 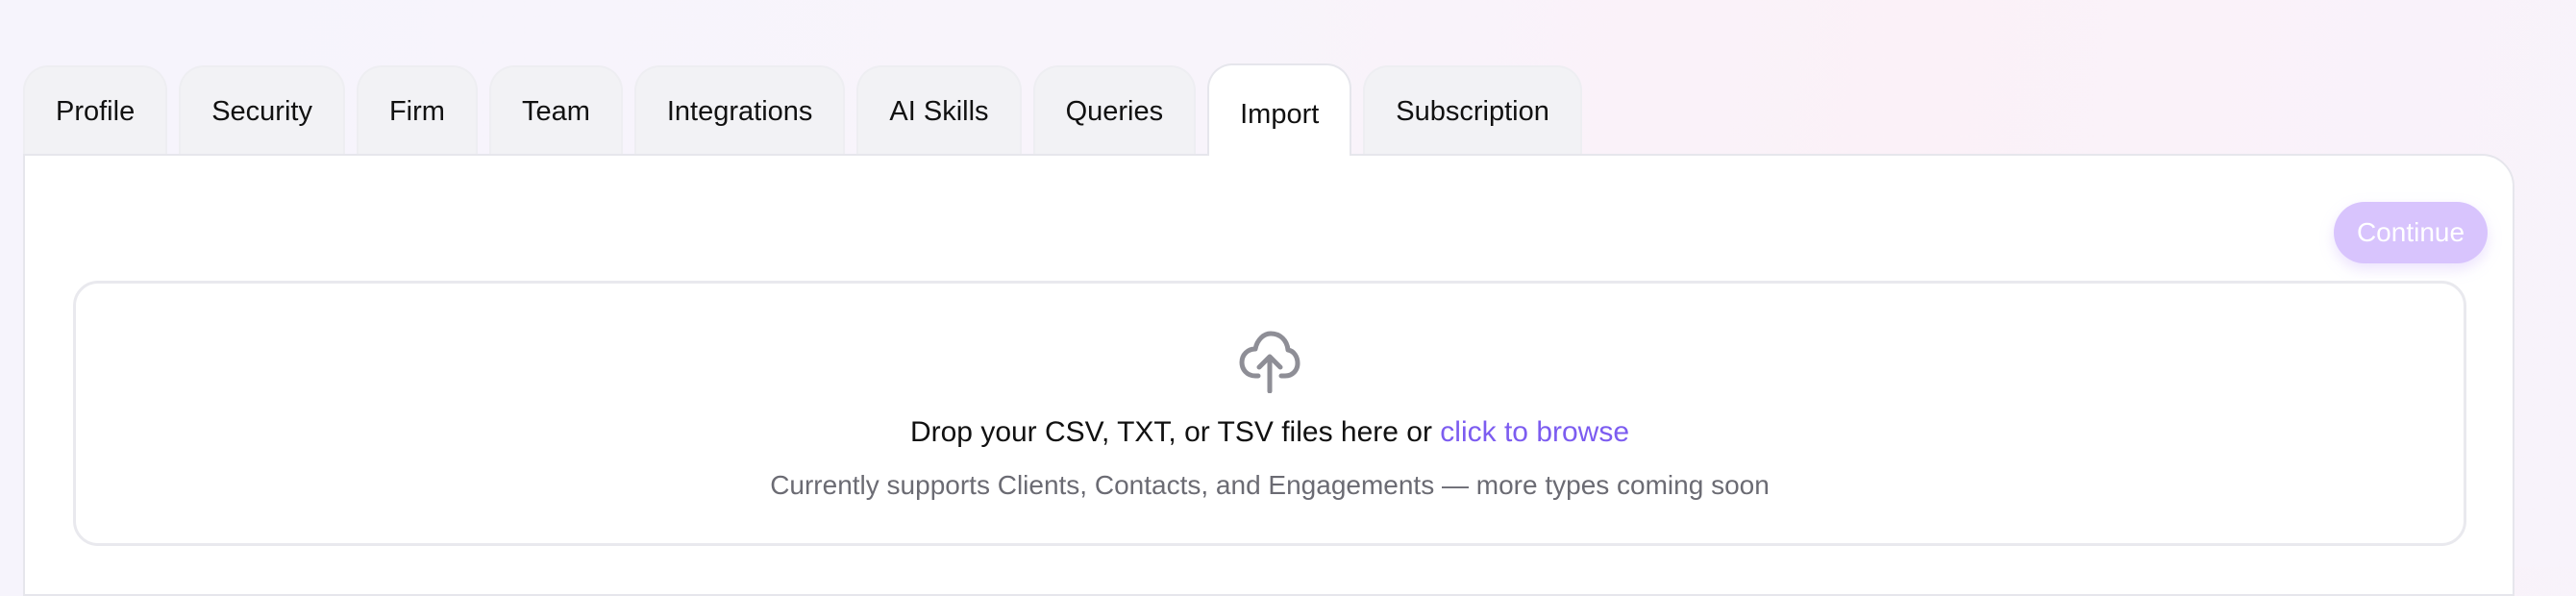 I want to click on tab-firm: Firm, so click(x=417, y=110).